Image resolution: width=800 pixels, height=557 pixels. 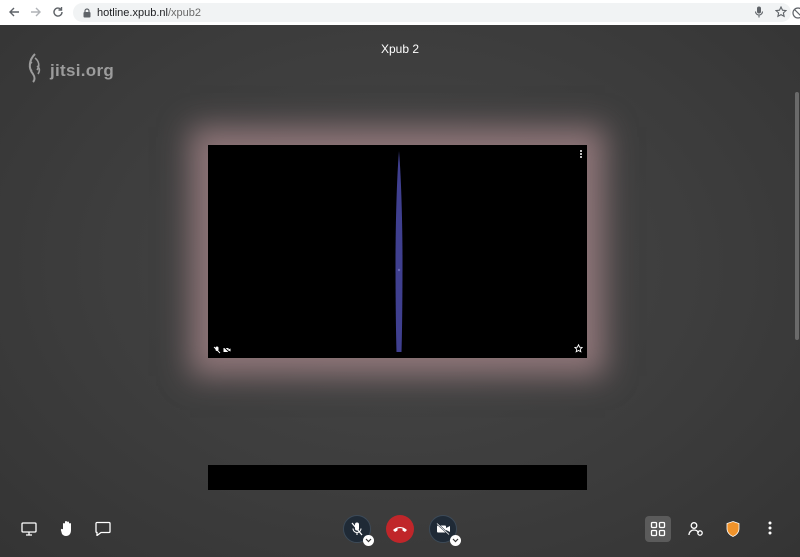 I want to click on room-title: Xpub 2, so click(x=400, y=49).